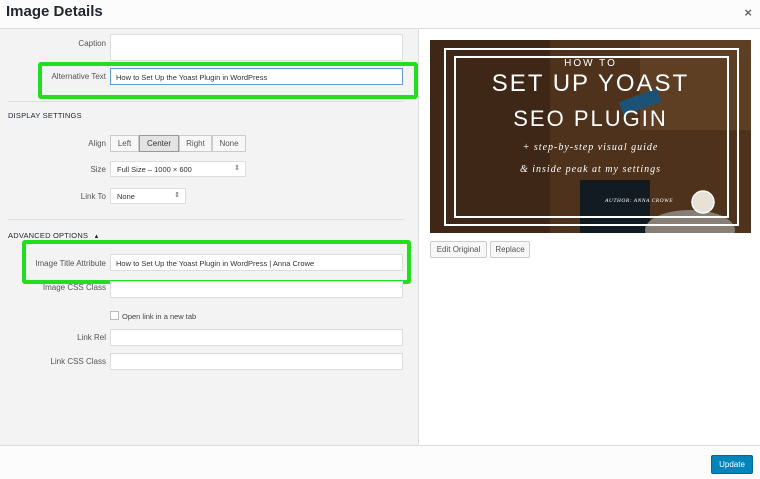 The image size is (760, 479). What do you see at coordinates (256, 361) in the screenshot?
I see `link-css-class-field` at bounding box center [256, 361].